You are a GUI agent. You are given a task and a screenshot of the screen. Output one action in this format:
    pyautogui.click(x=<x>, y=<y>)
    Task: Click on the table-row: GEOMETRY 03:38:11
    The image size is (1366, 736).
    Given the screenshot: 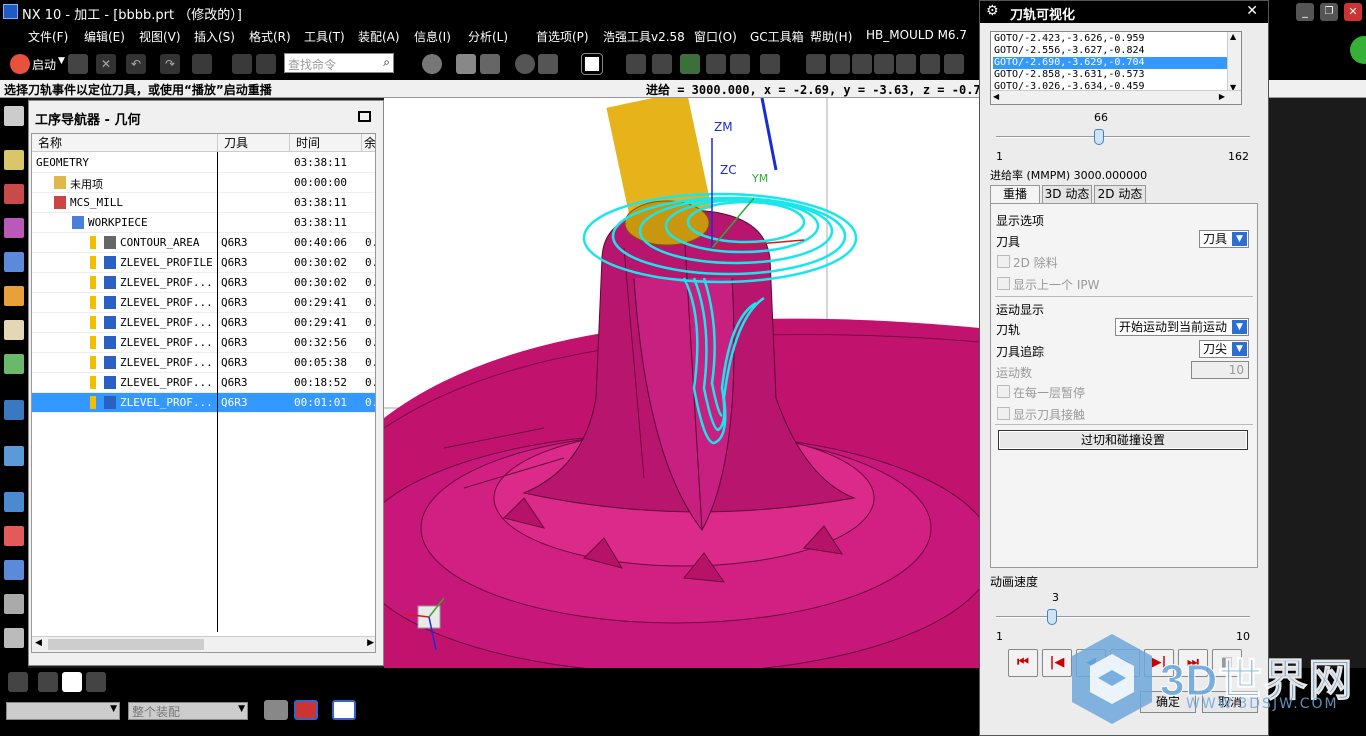 What is the action you would take?
    pyautogui.click(x=203, y=163)
    